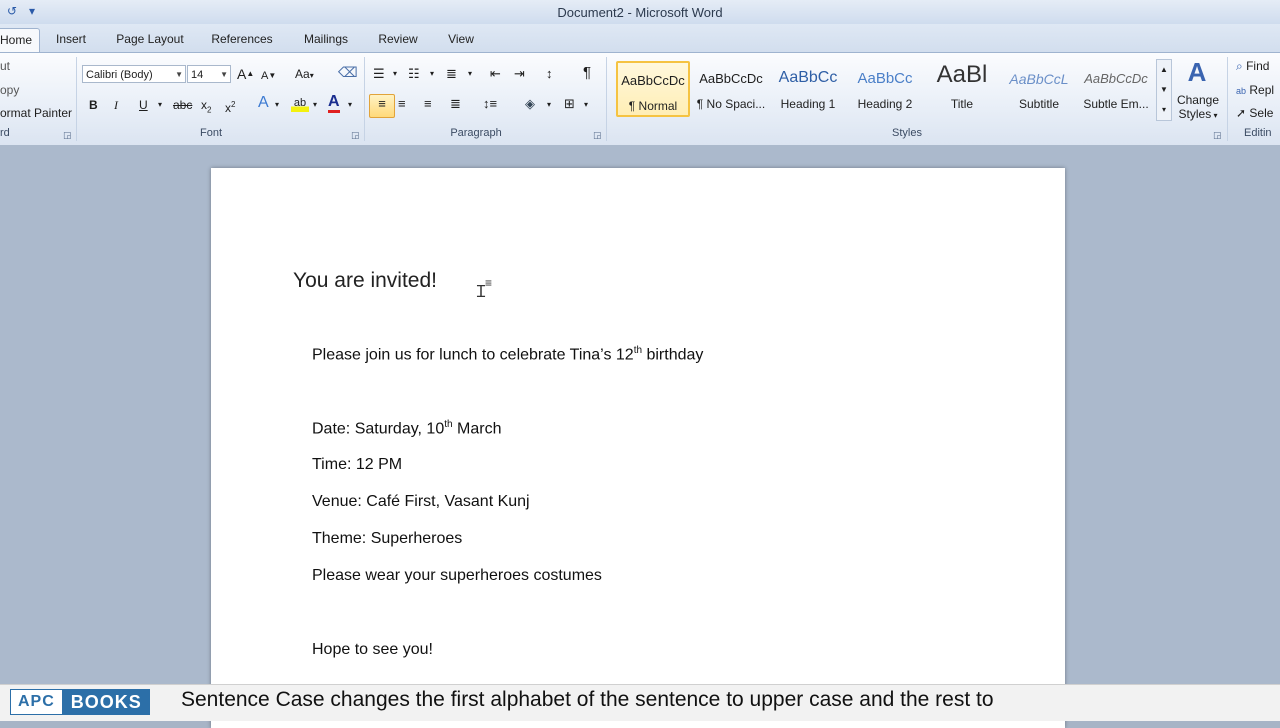 The height and width of the screenshot is (728, 1280). I want to click on style-title: AaBl Title, so click(962, 89).